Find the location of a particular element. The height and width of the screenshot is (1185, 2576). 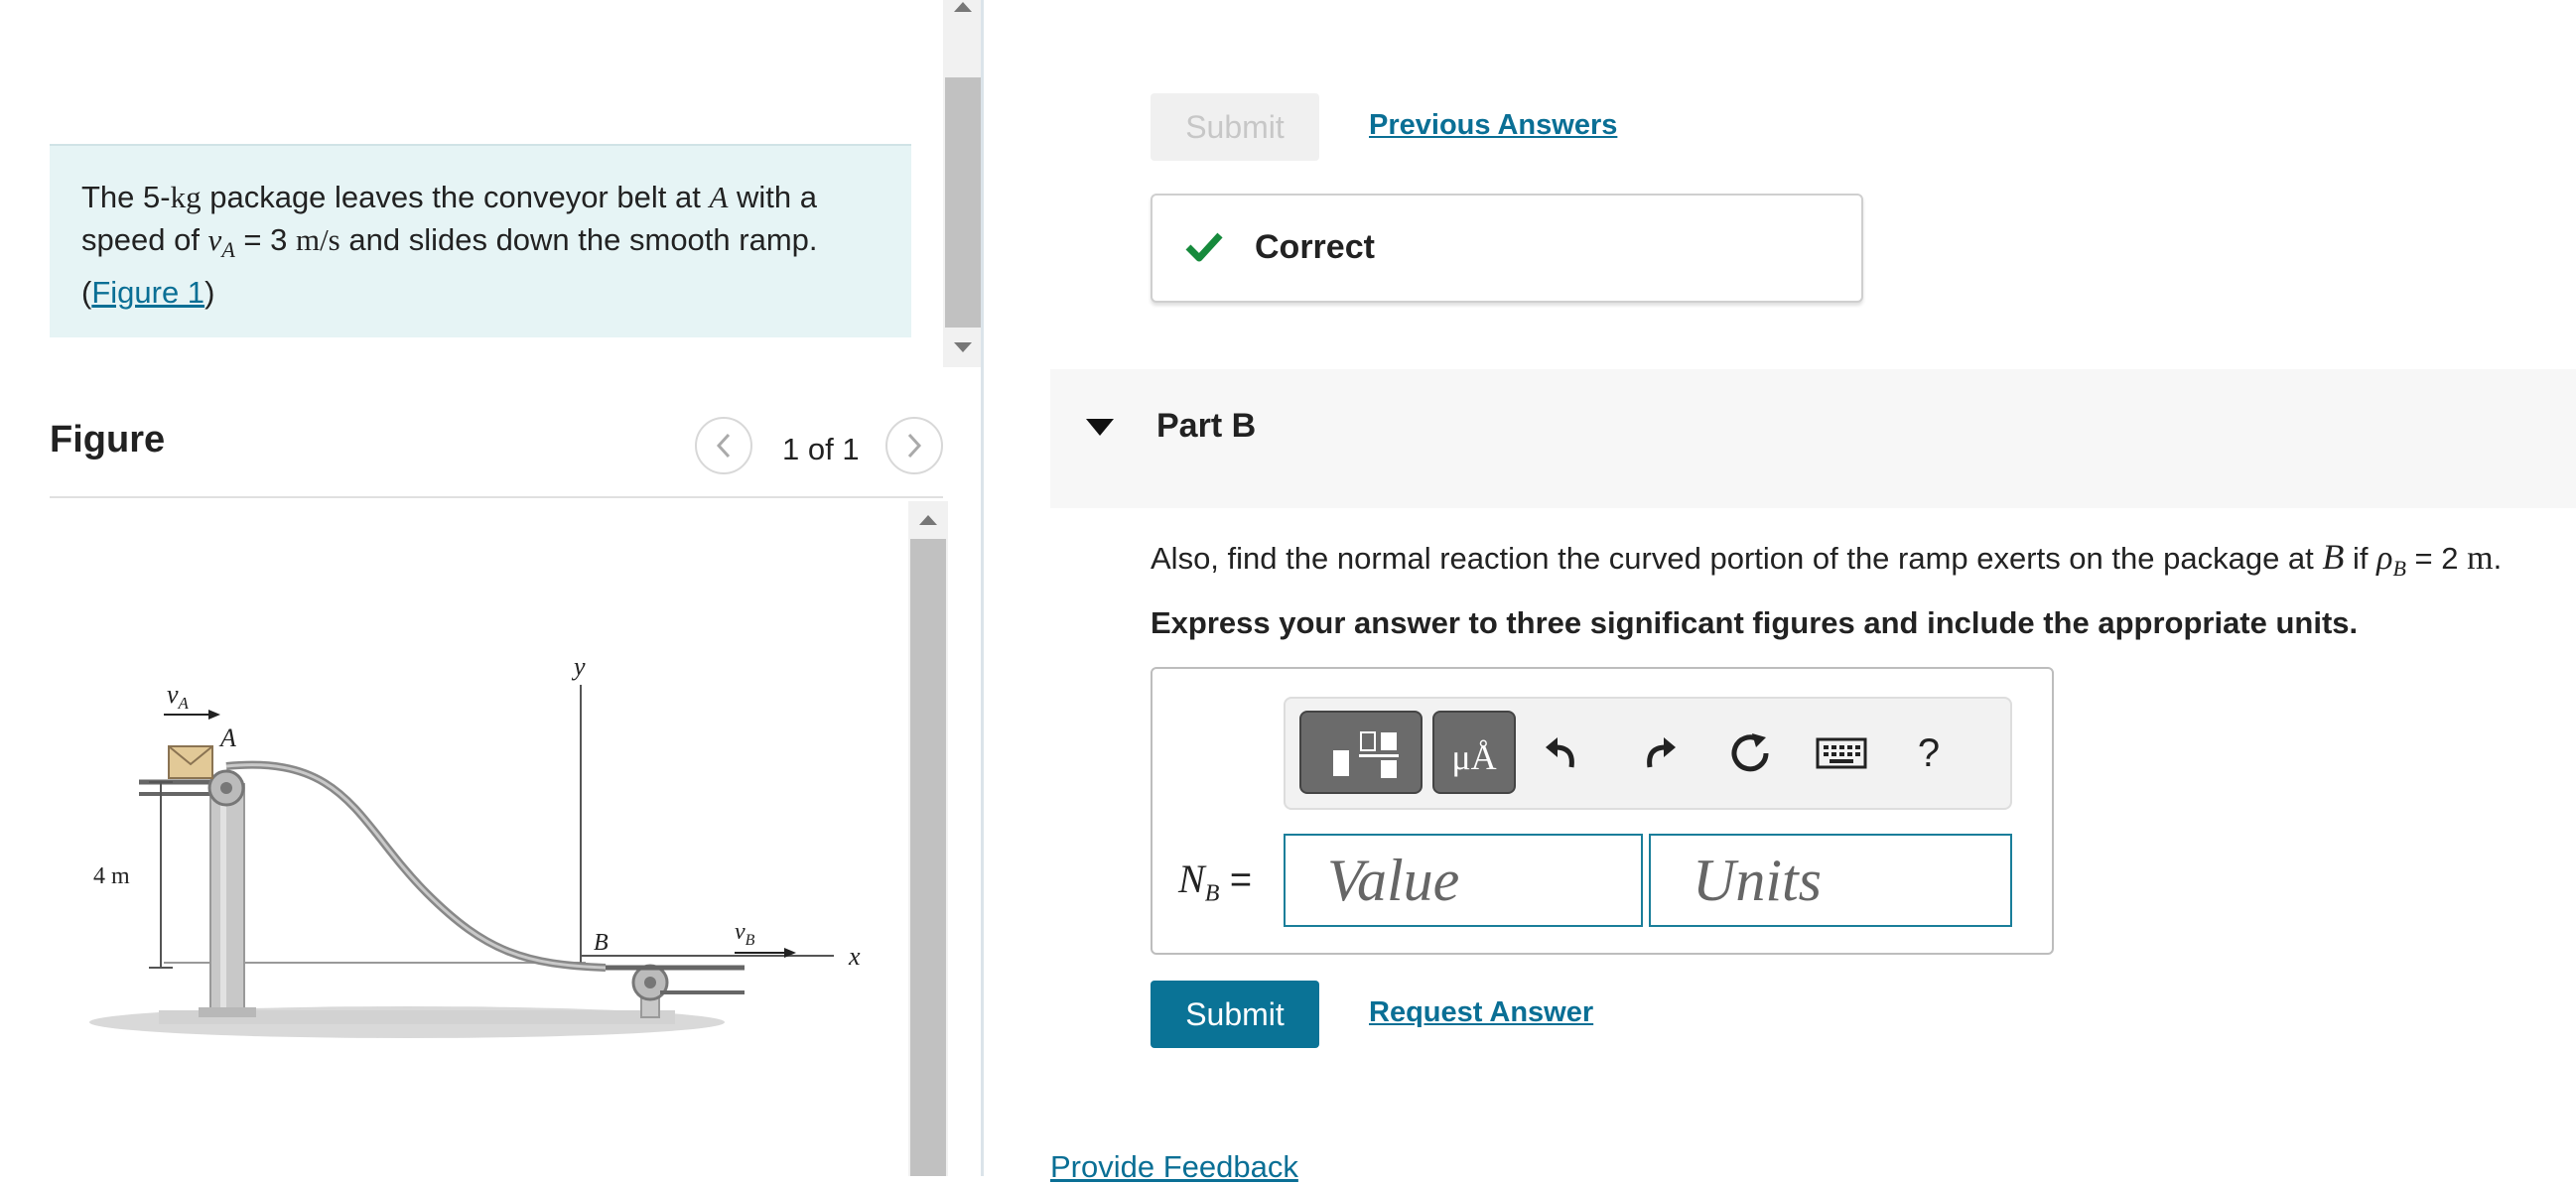

answer-variable: N is located at coordinates (1192, 879).